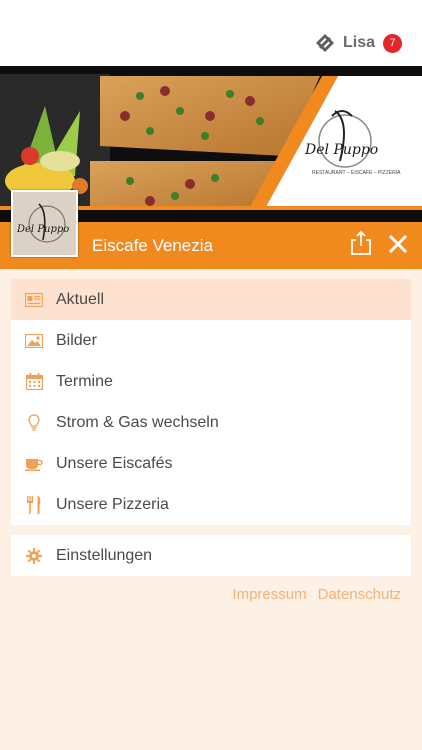 The image size is (422, 750). I want to click on menu-item-termine: Termine, so click(211, 381).